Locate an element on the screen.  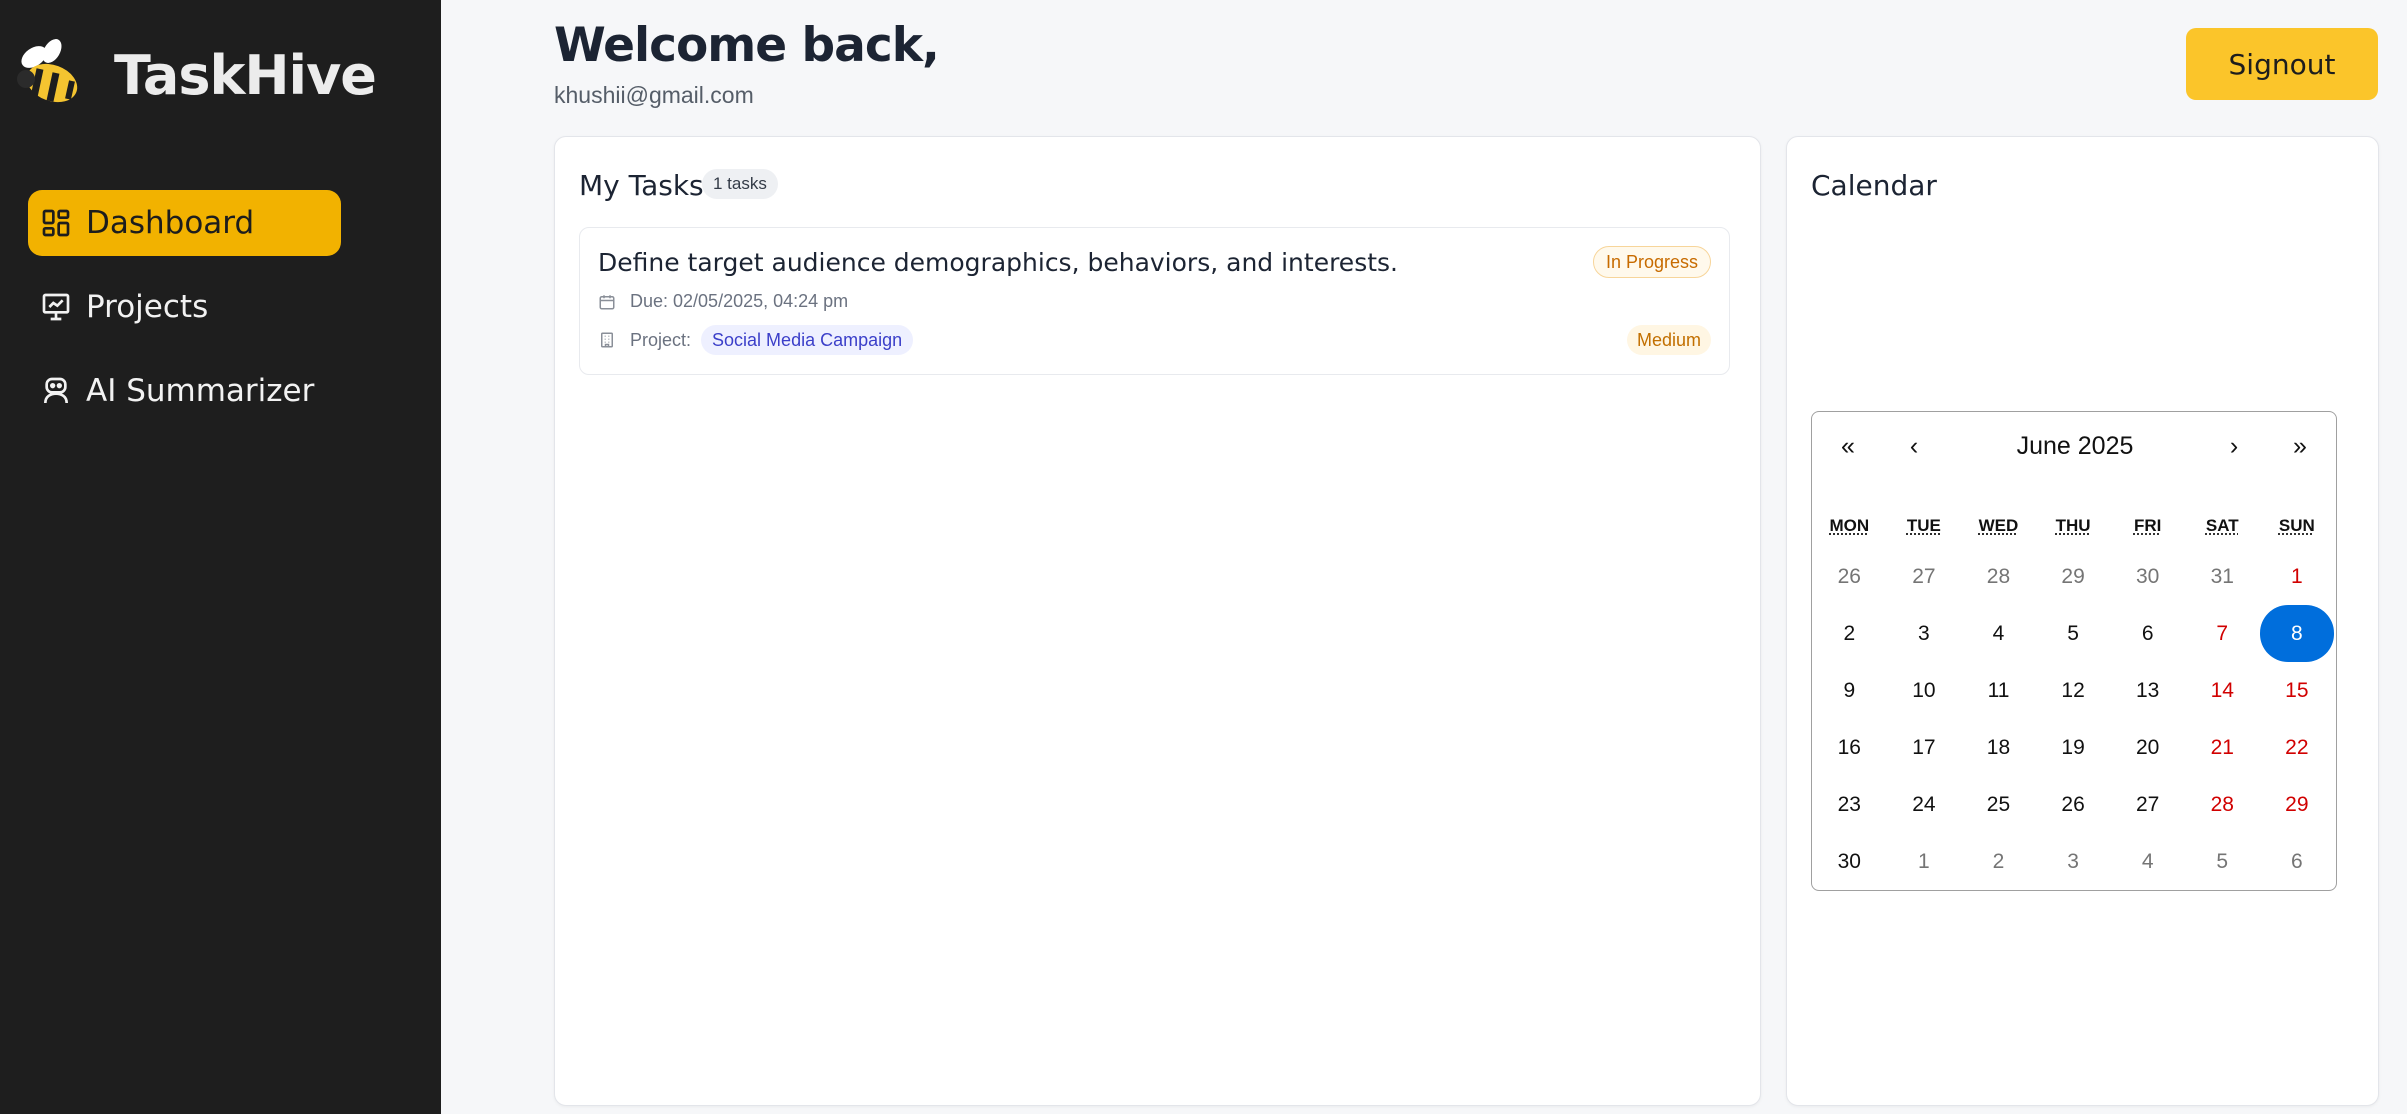
robot-icon is located at coordinates (56, 390).